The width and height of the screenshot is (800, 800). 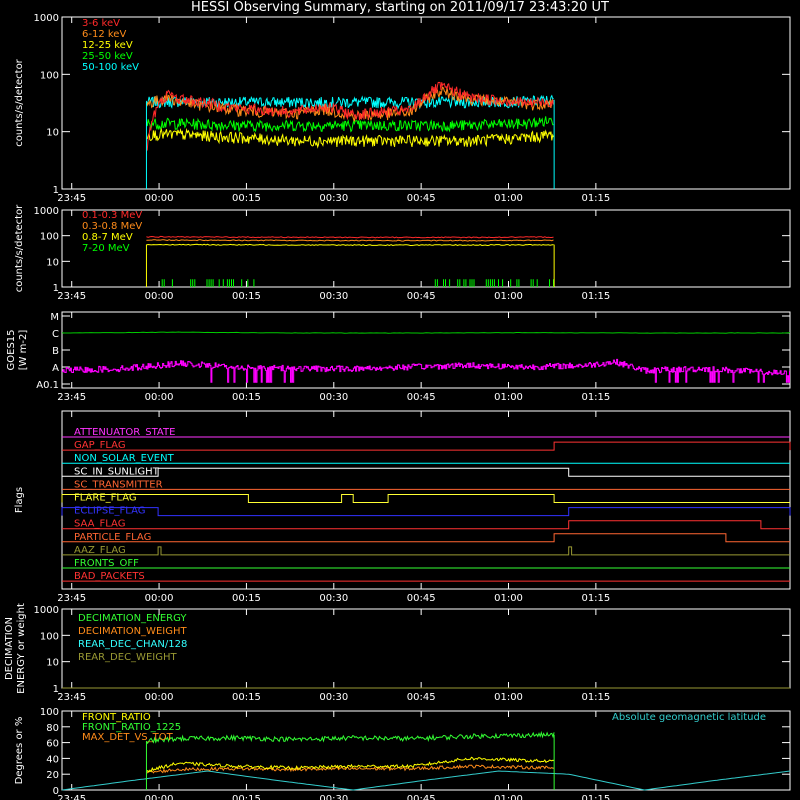 I want to click on flag-label-aaz-flag: AAZ_FLAG, so click(x=100, y=550).